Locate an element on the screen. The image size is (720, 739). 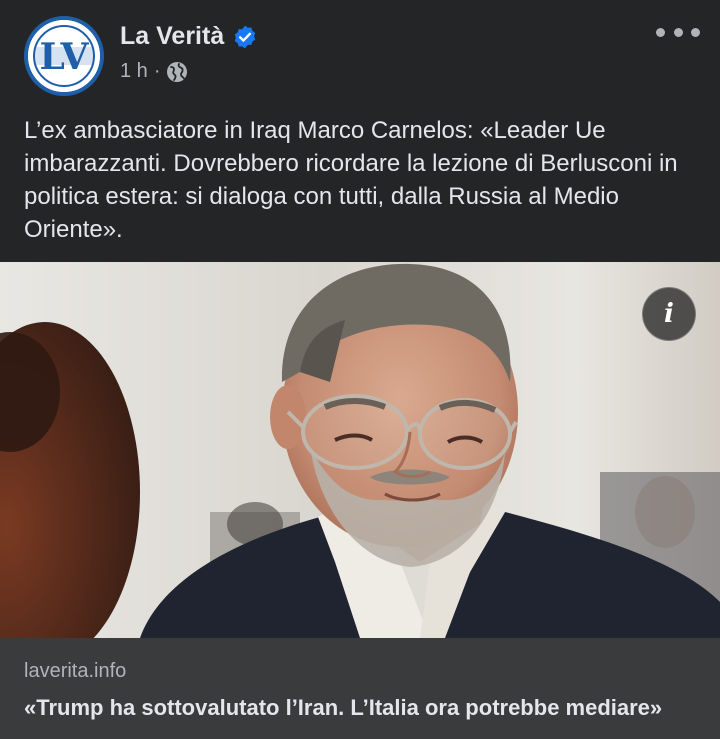
more-options-button is located at coordinates (678, 32).